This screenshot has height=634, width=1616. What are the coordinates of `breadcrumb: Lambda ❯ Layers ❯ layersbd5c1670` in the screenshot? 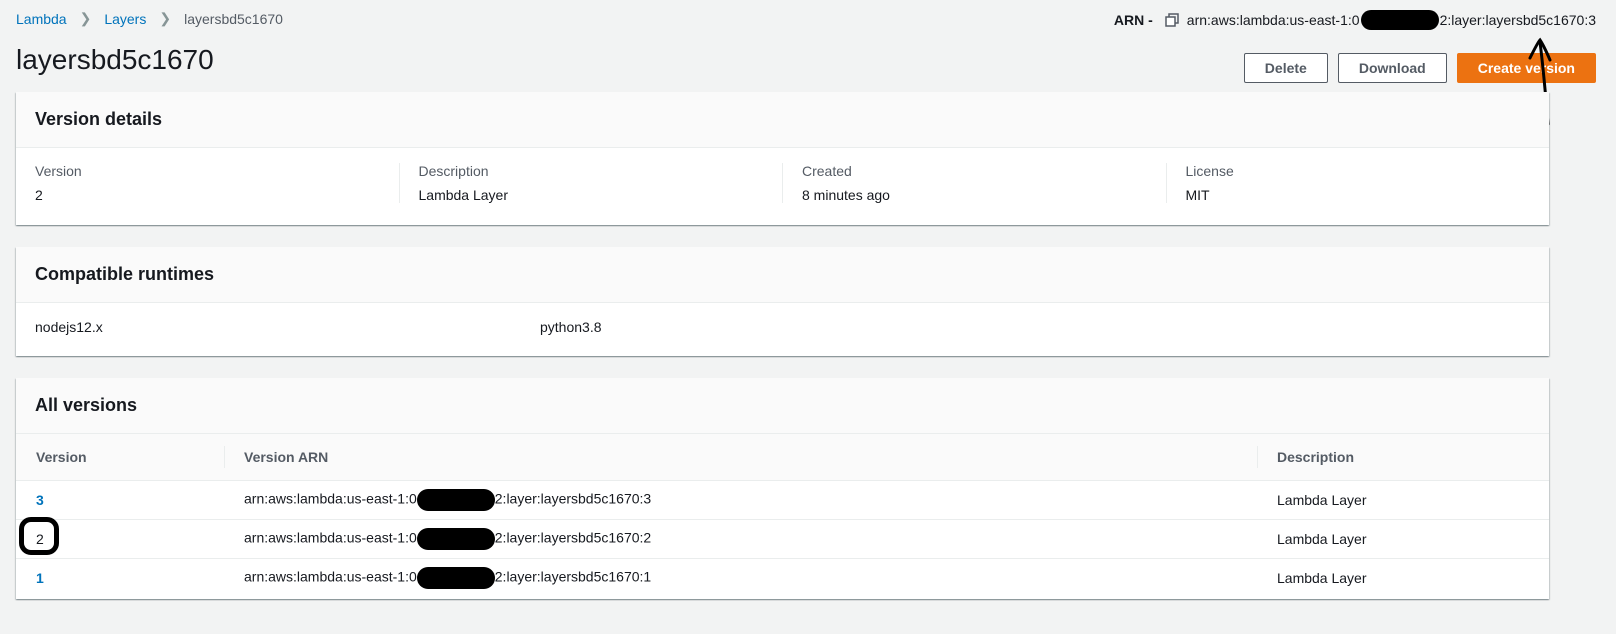 It's located at (149, 18).